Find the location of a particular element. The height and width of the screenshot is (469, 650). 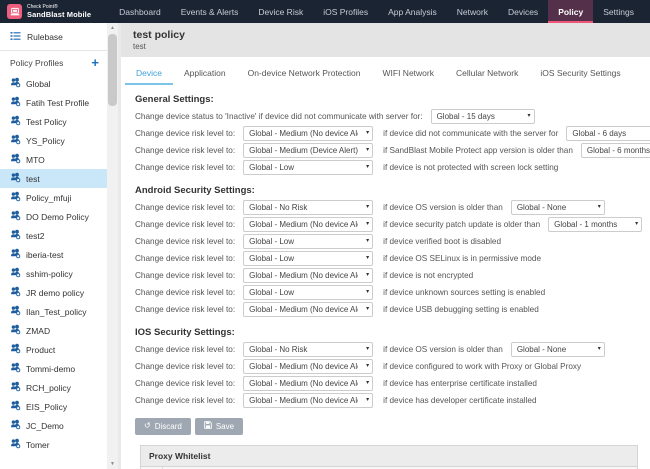

sidebar-profile-product: Product is located at coordinates (53, 349).